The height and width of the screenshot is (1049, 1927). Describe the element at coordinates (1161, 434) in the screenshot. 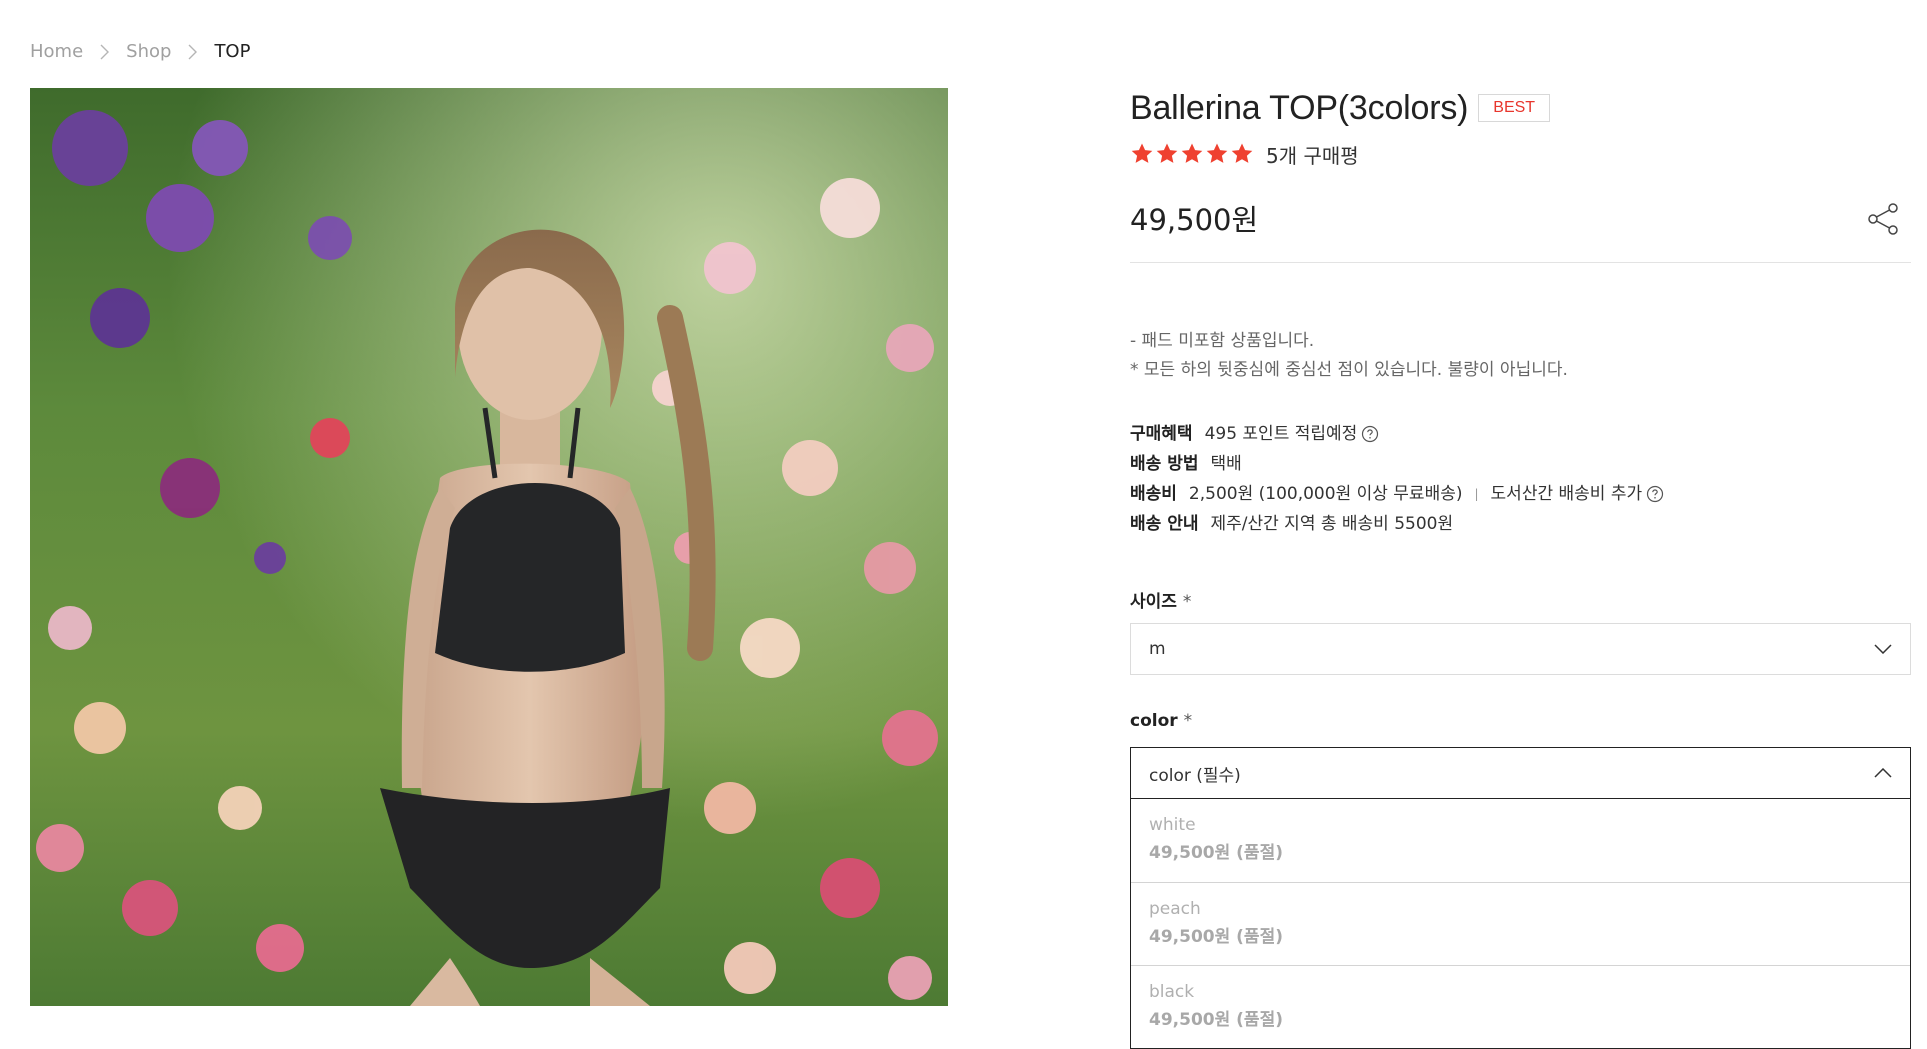

I see `benefit-purchase-label: 구매혜택` at that location.